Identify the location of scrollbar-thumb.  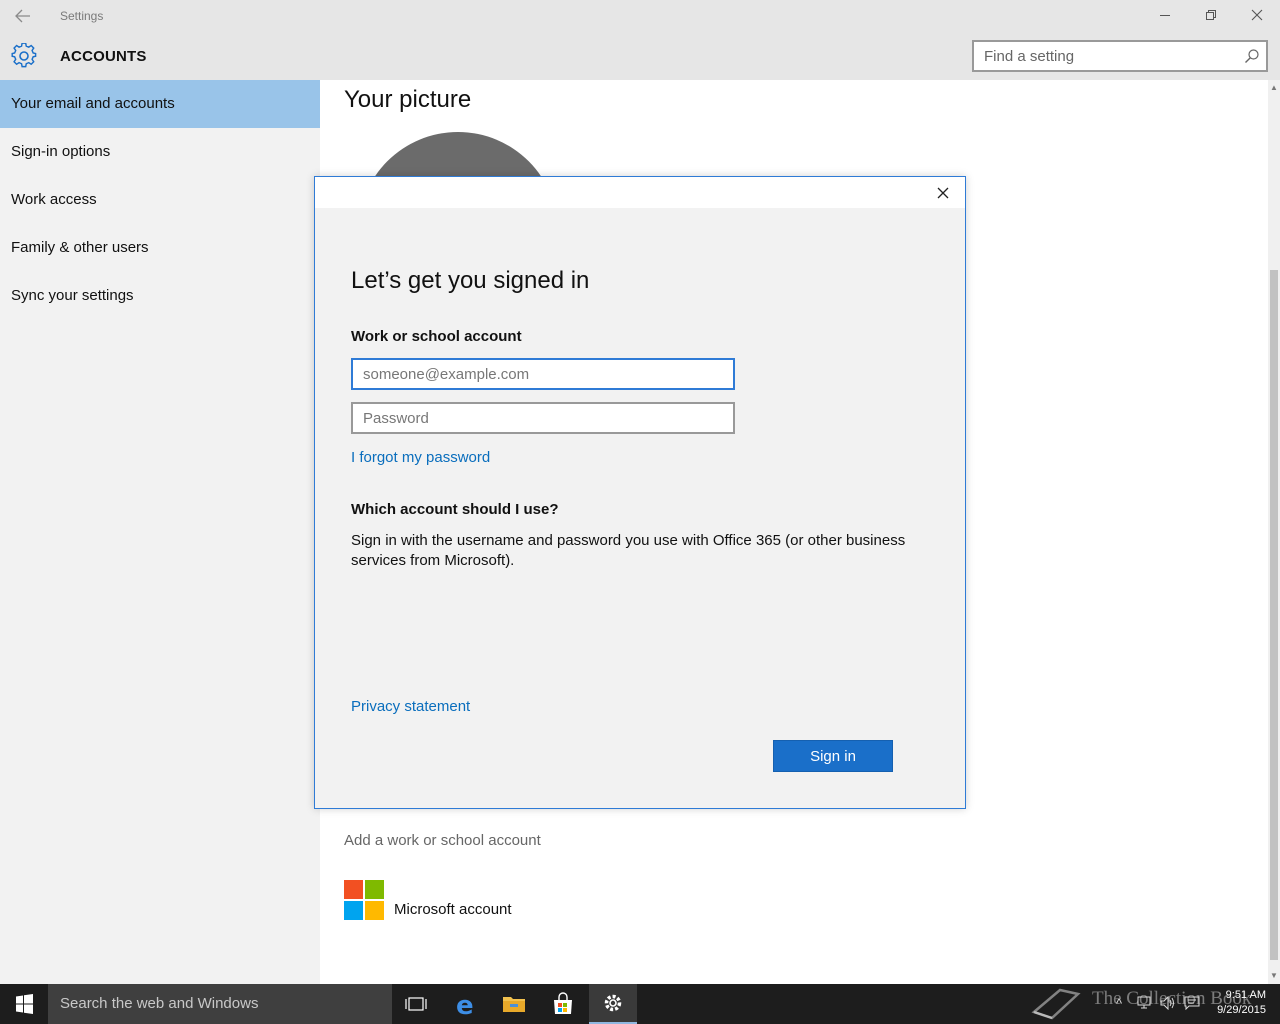
(1274, 615).